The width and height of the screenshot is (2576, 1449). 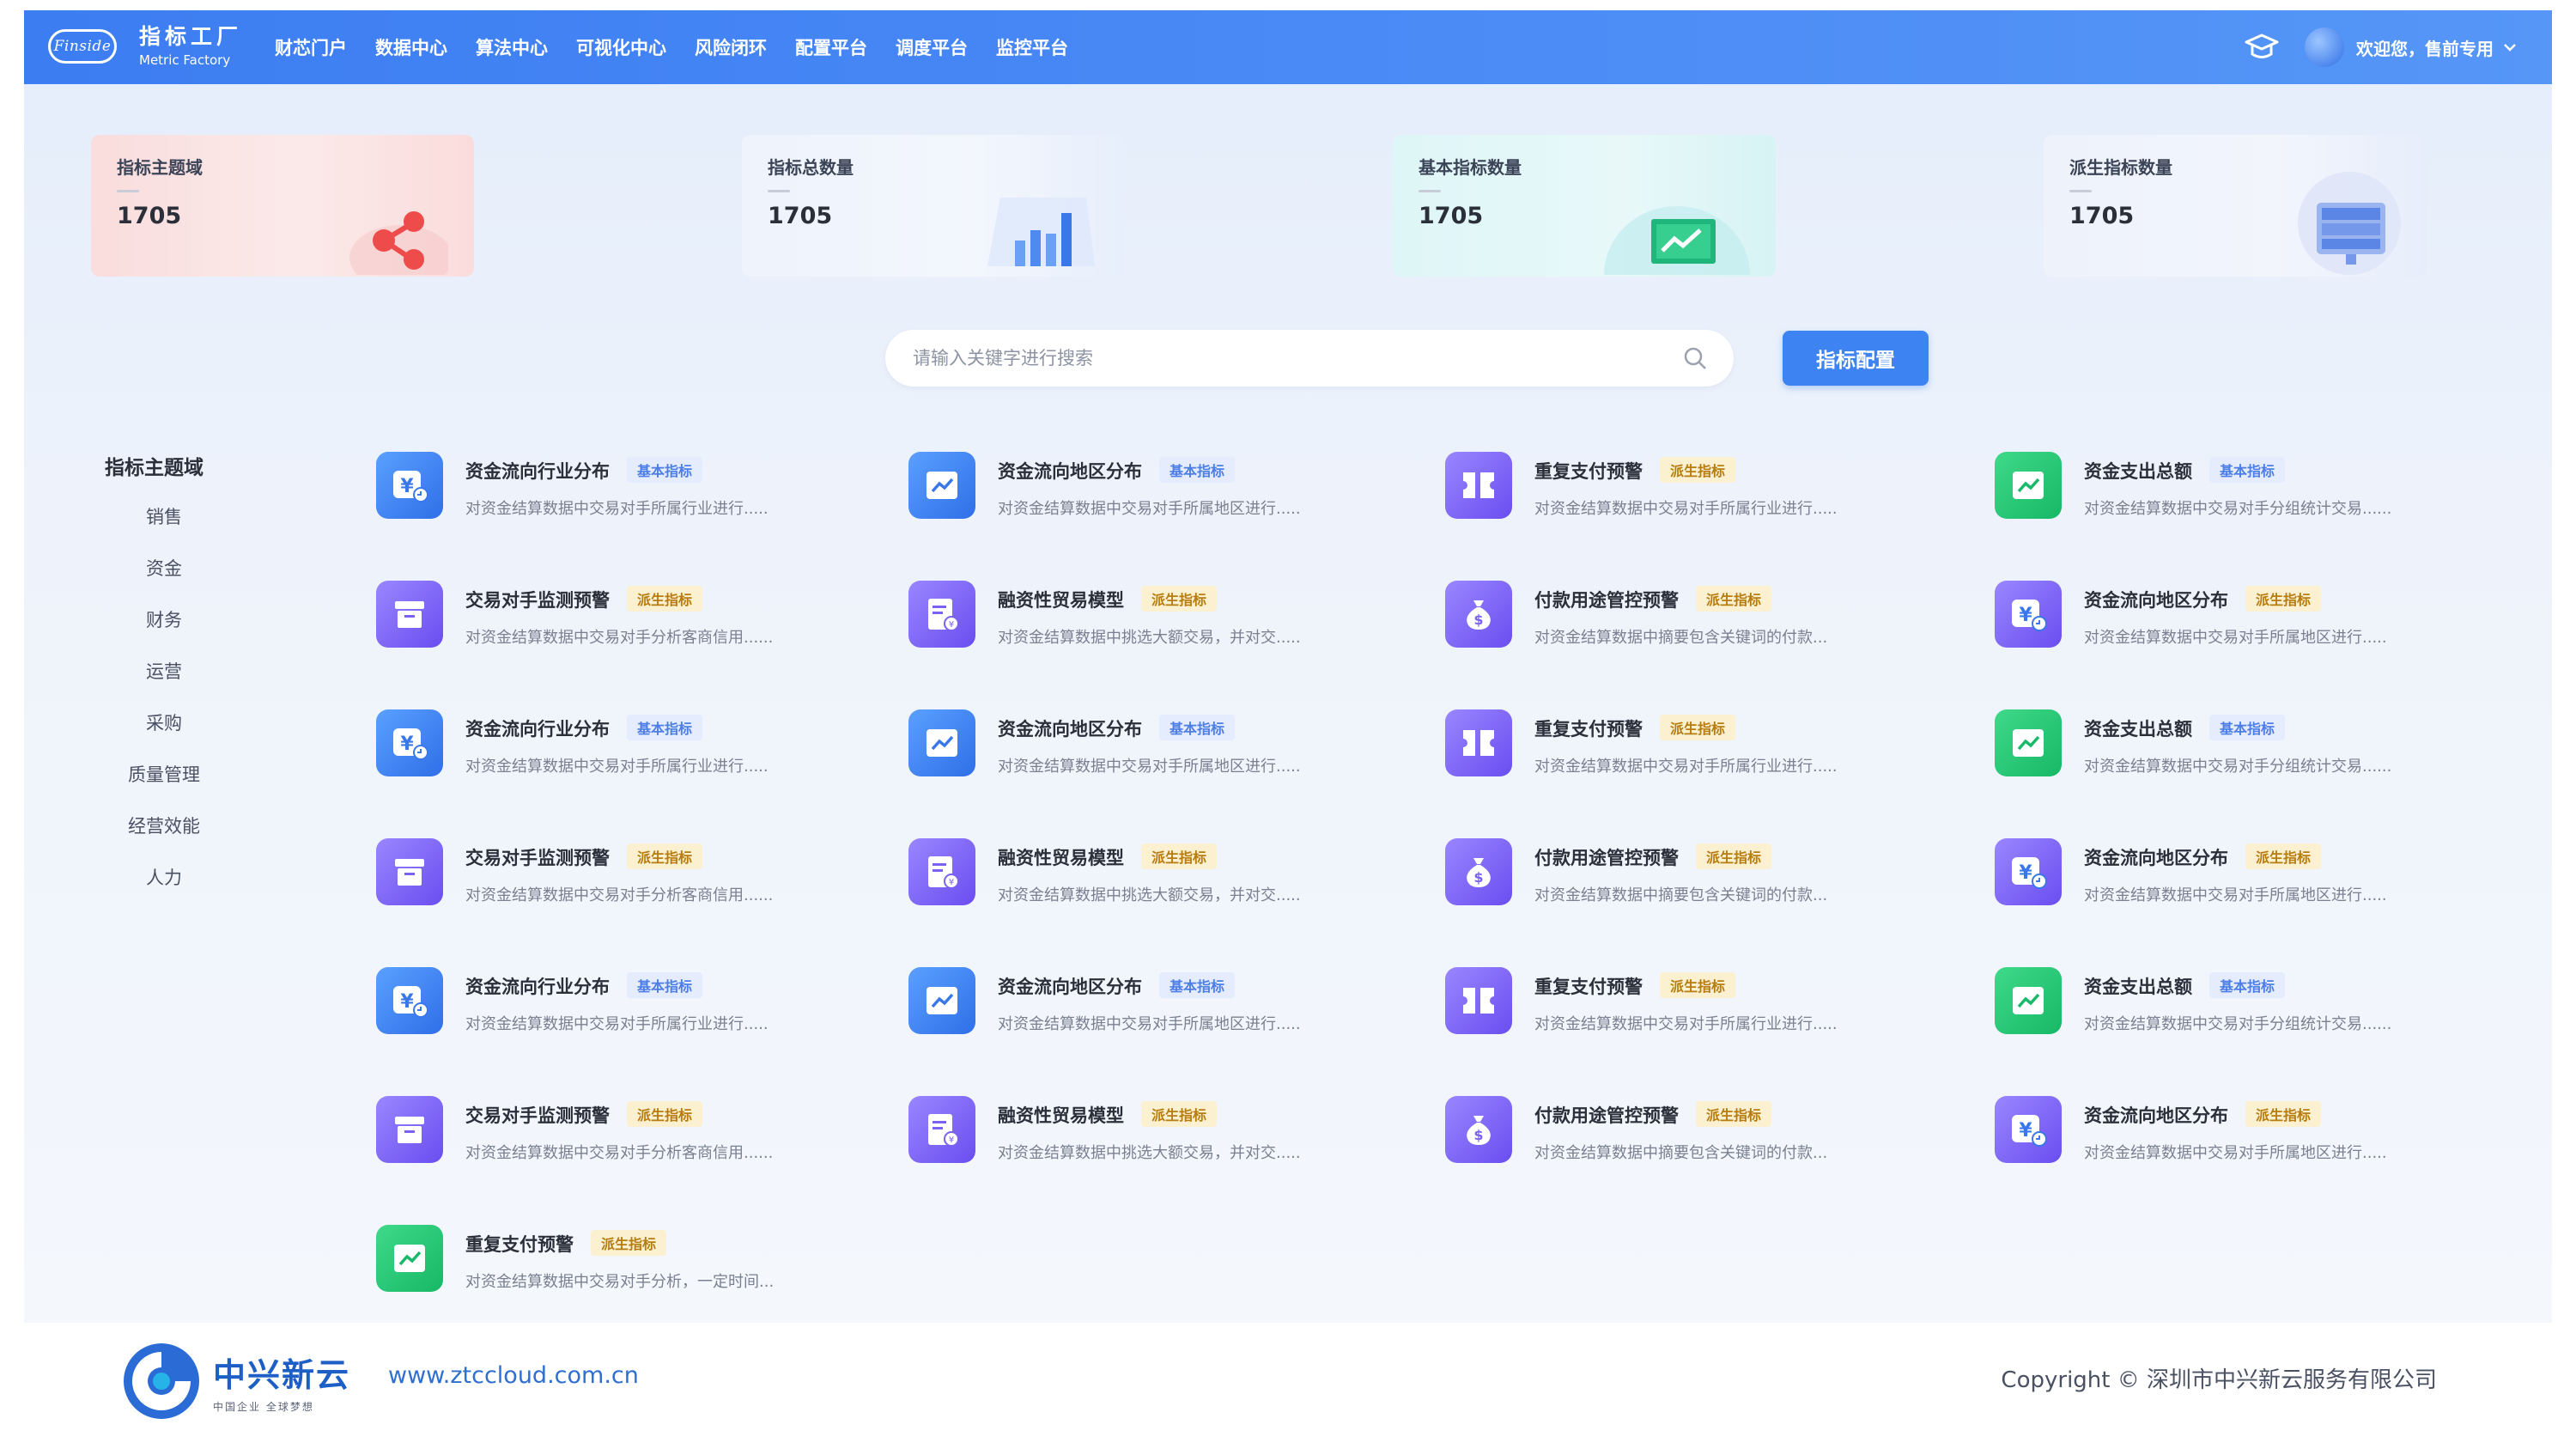 I want to click on yuan-icon: ¥, so click(x=409, y=742).